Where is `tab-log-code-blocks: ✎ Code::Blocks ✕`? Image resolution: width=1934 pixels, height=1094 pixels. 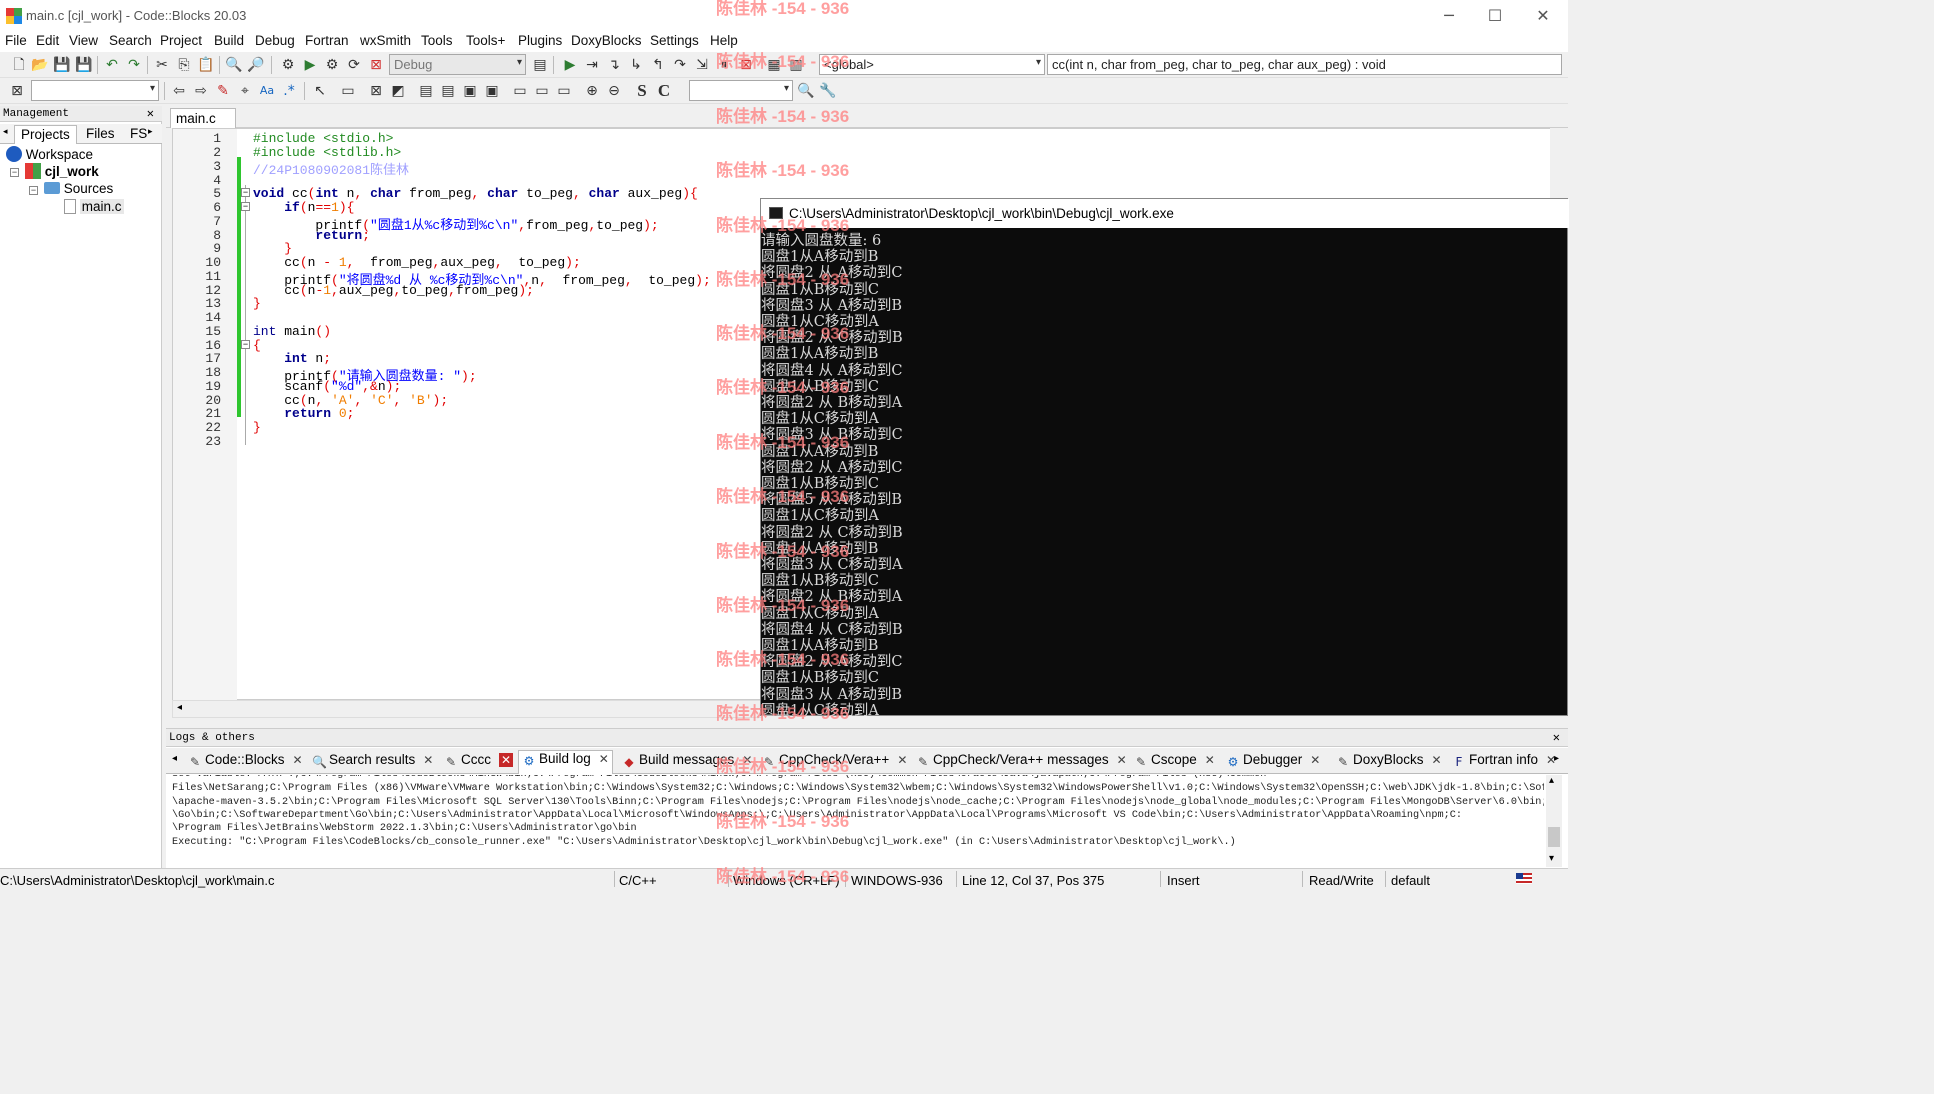 tab-log-code-blocks: ✎ Code::Blocks ✕ is located at coordinates (245, 760).